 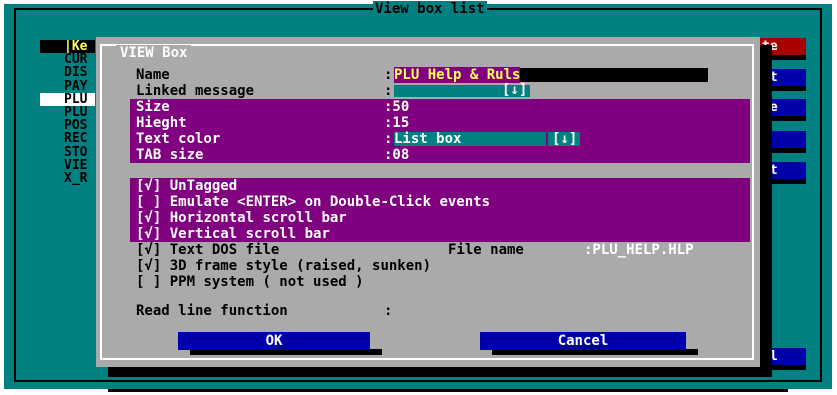 What do you see at coordinates (388, 311) in the screenshot?
I see `read-line-colon: :` at bounding box center [388, 311].